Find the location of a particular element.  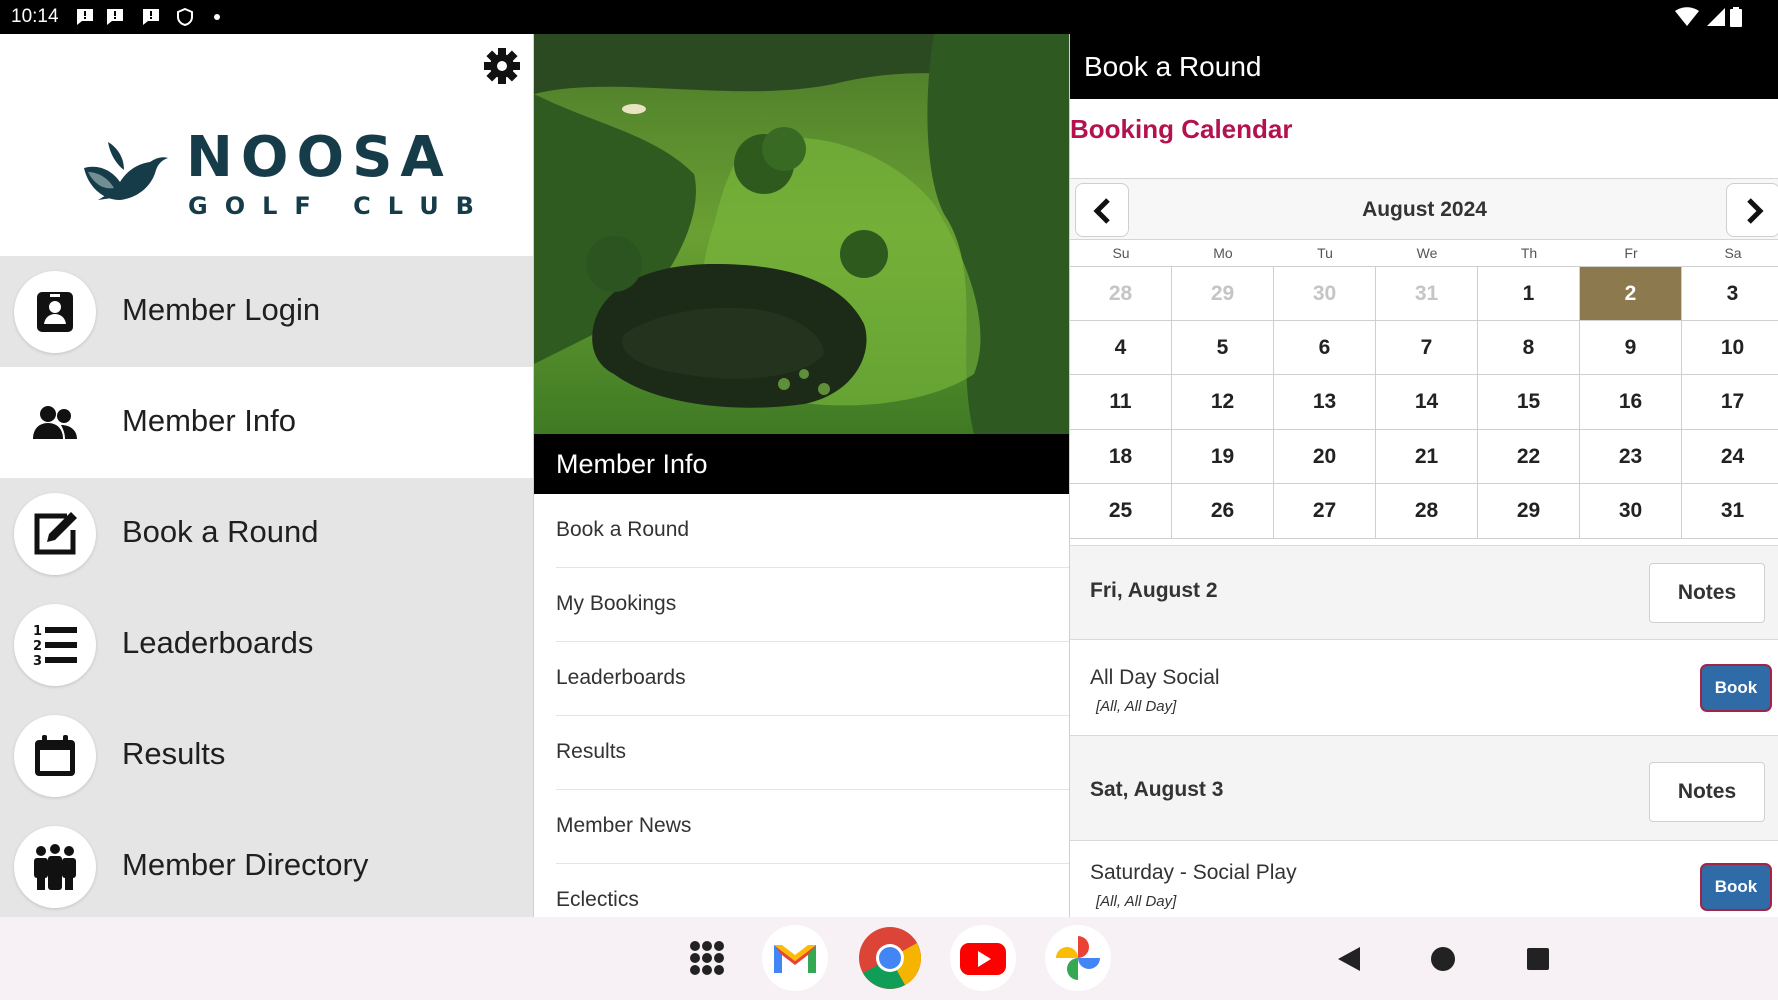

calendar-day: 10 is located at coordinates (1730, 347).